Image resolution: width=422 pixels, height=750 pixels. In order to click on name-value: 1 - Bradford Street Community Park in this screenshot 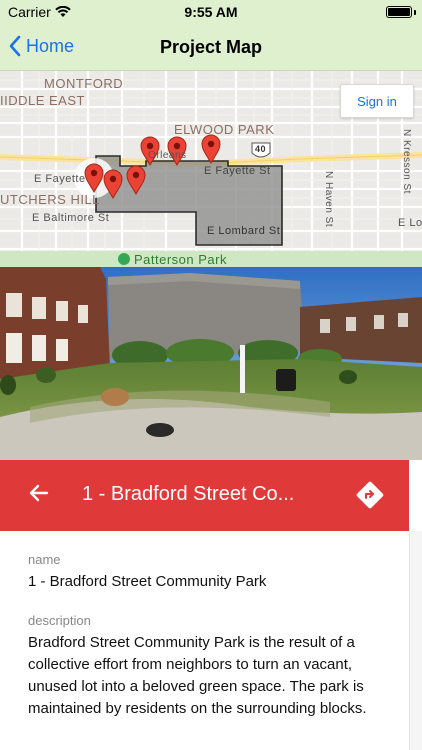, I will do `click(147, 581)`.